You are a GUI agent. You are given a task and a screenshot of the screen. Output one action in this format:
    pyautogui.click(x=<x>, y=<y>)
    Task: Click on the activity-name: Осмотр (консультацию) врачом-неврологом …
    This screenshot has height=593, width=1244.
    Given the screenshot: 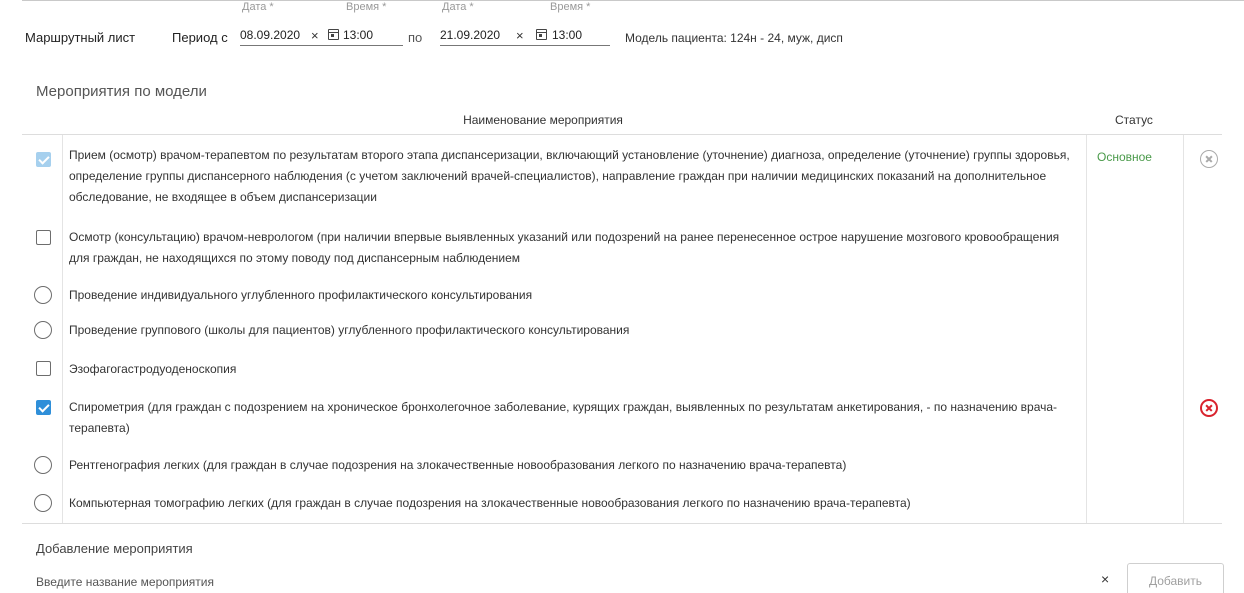 What is the action you would take?
    pyautogui.click(x=564, y=247)
    